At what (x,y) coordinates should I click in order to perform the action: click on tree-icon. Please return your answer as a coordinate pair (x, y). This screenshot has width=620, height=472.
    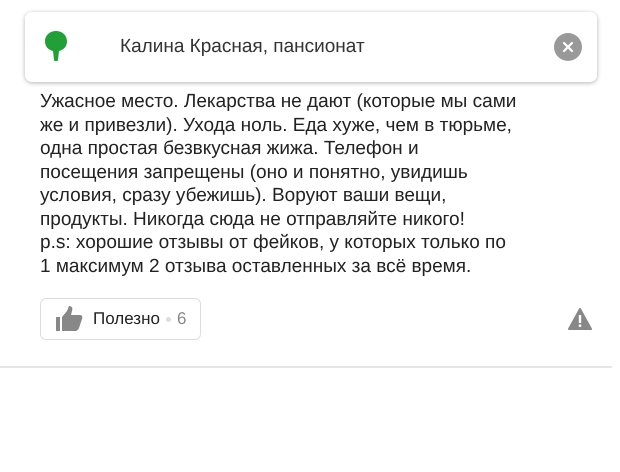
    Looking at the image, I should click on (56, 47).